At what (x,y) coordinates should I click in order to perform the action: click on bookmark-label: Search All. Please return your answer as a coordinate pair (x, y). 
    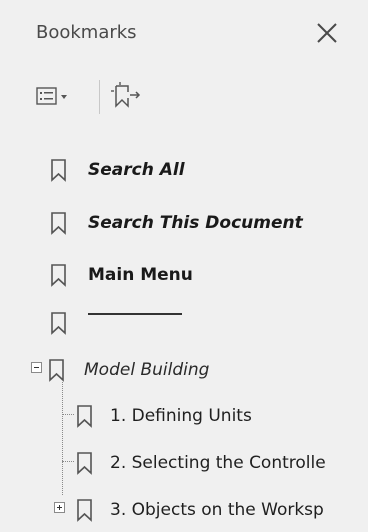
    Looking at the image, I should click on (136, 170).